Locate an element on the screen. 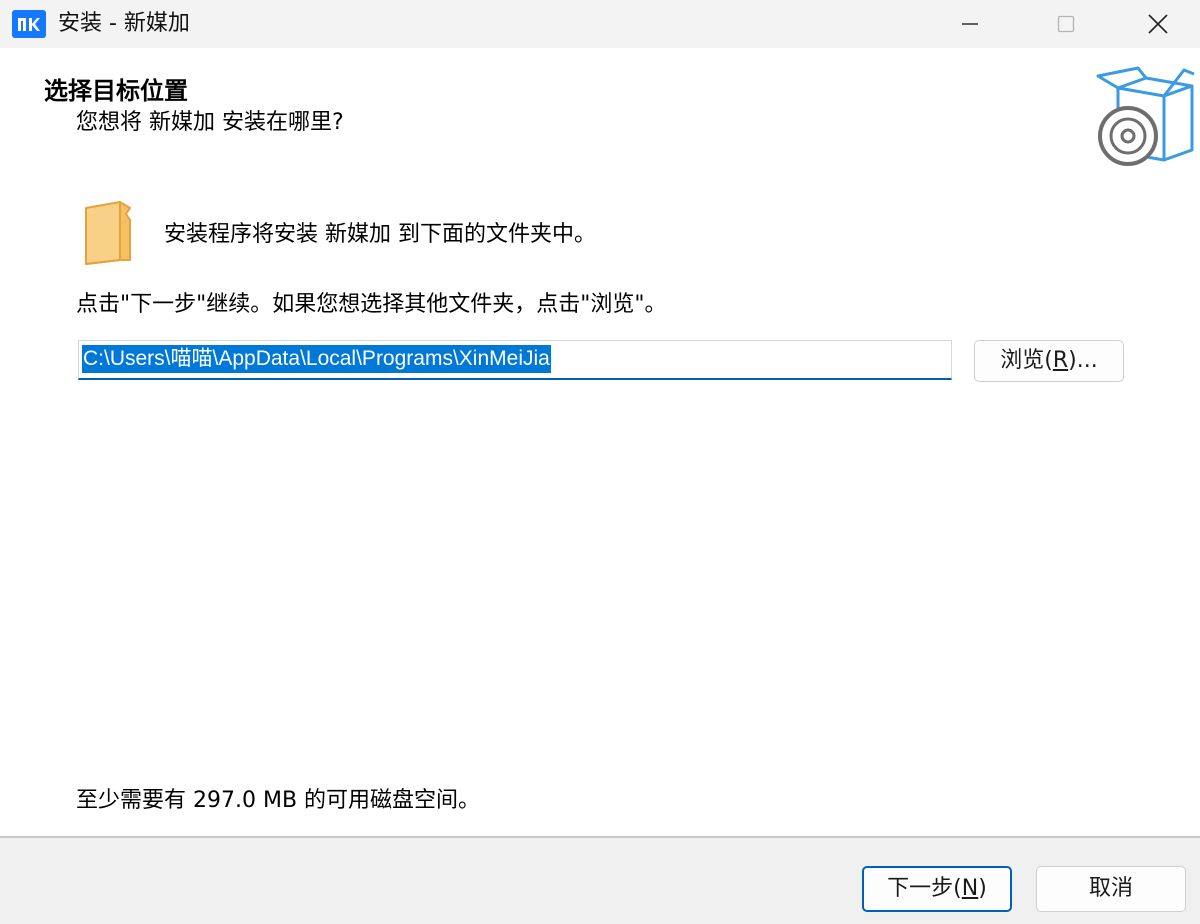  close-button is located at coordinates (1156, 24).